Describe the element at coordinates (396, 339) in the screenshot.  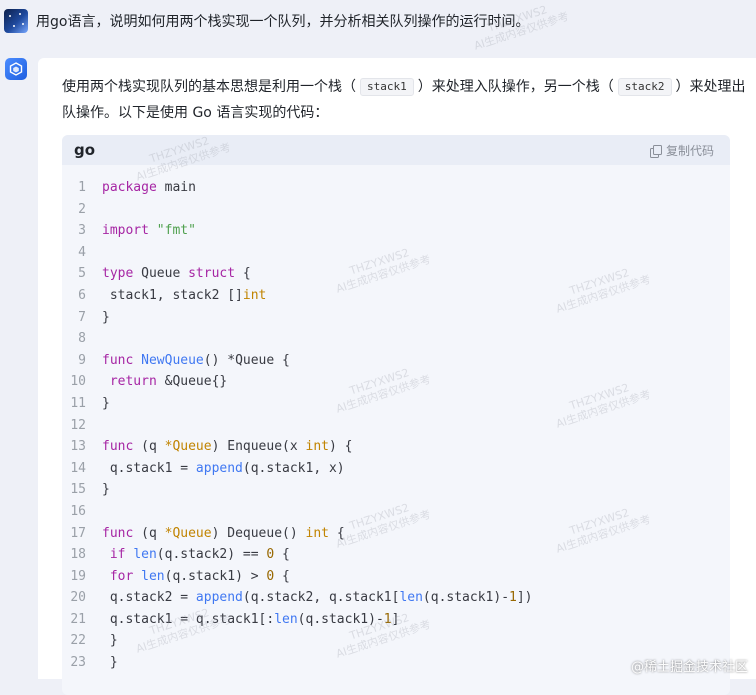
I see `code-line: 8` at that location.